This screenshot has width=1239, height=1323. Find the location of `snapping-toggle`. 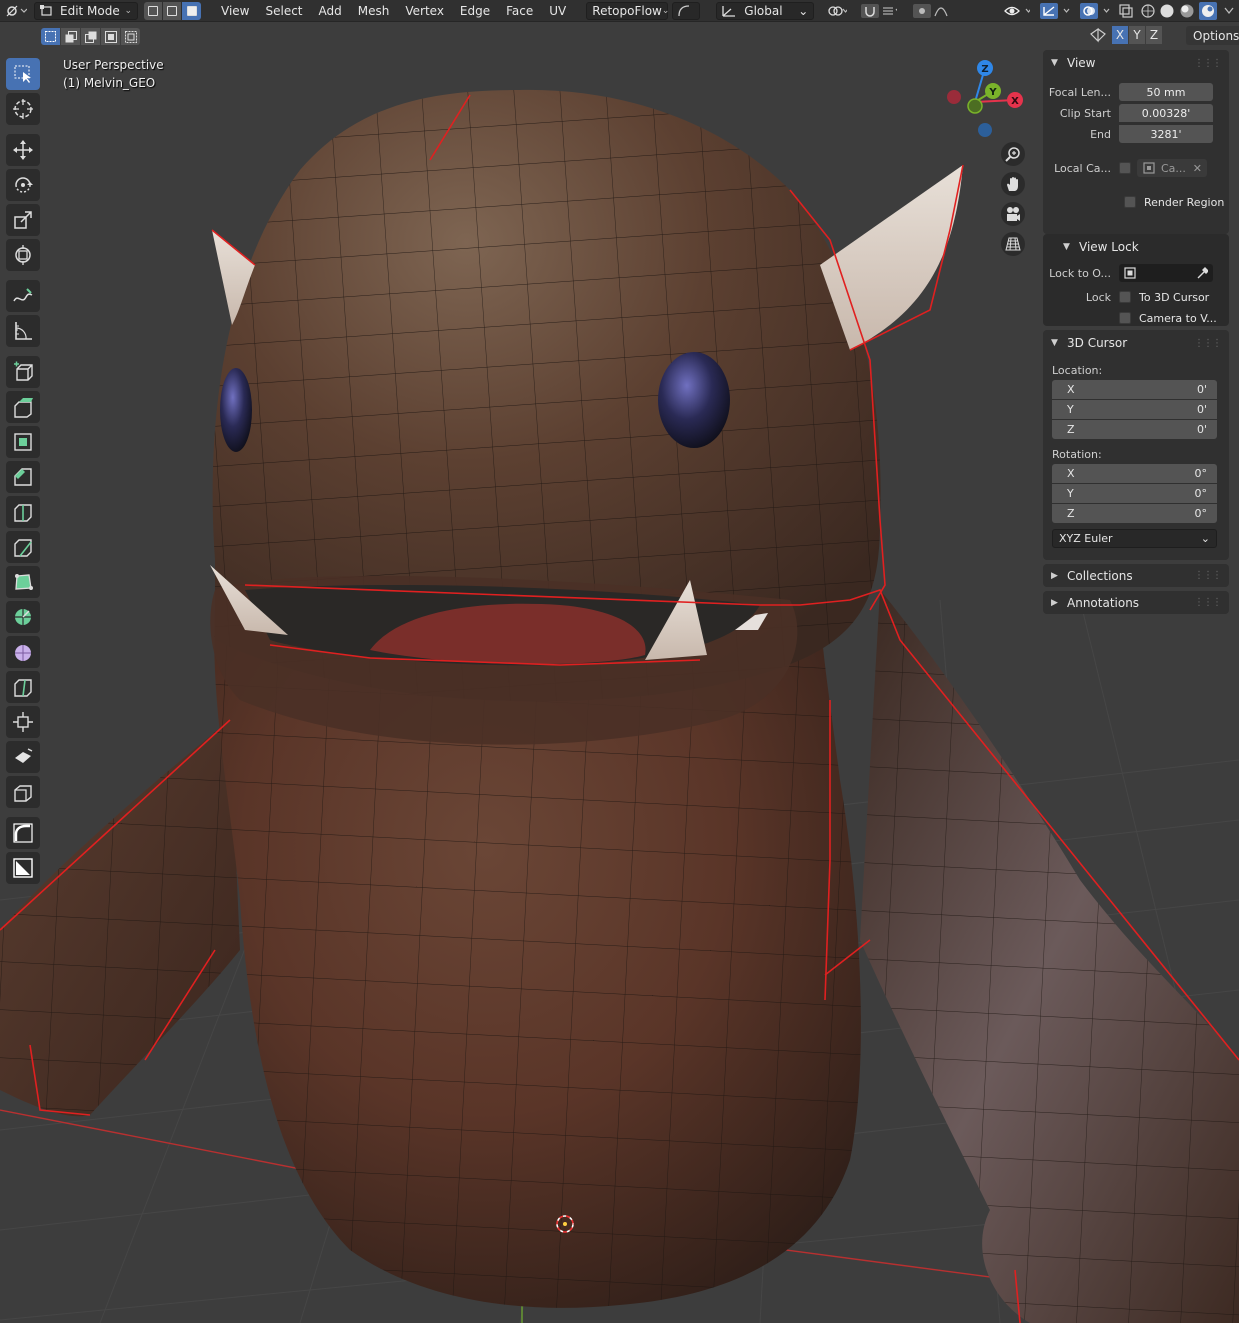

snapping-toggle is located at coordinates (879, 11).